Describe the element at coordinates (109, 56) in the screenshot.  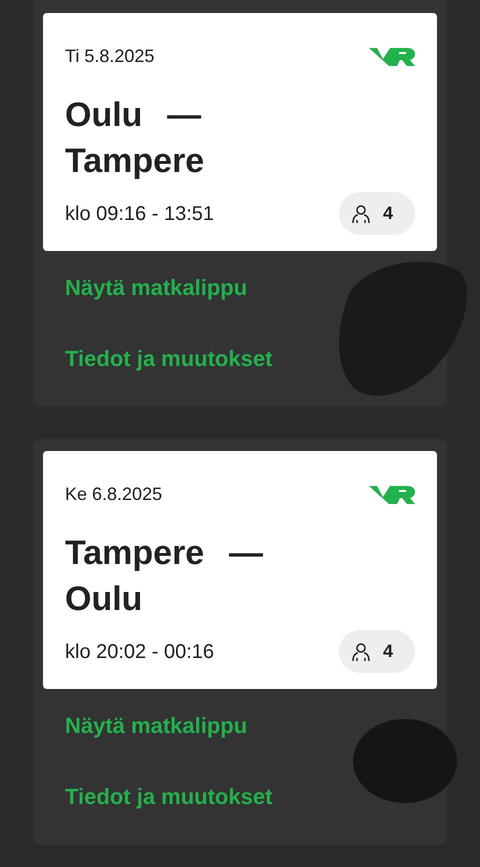
I see `trip-date: Ti 5.8.2025` at that location.